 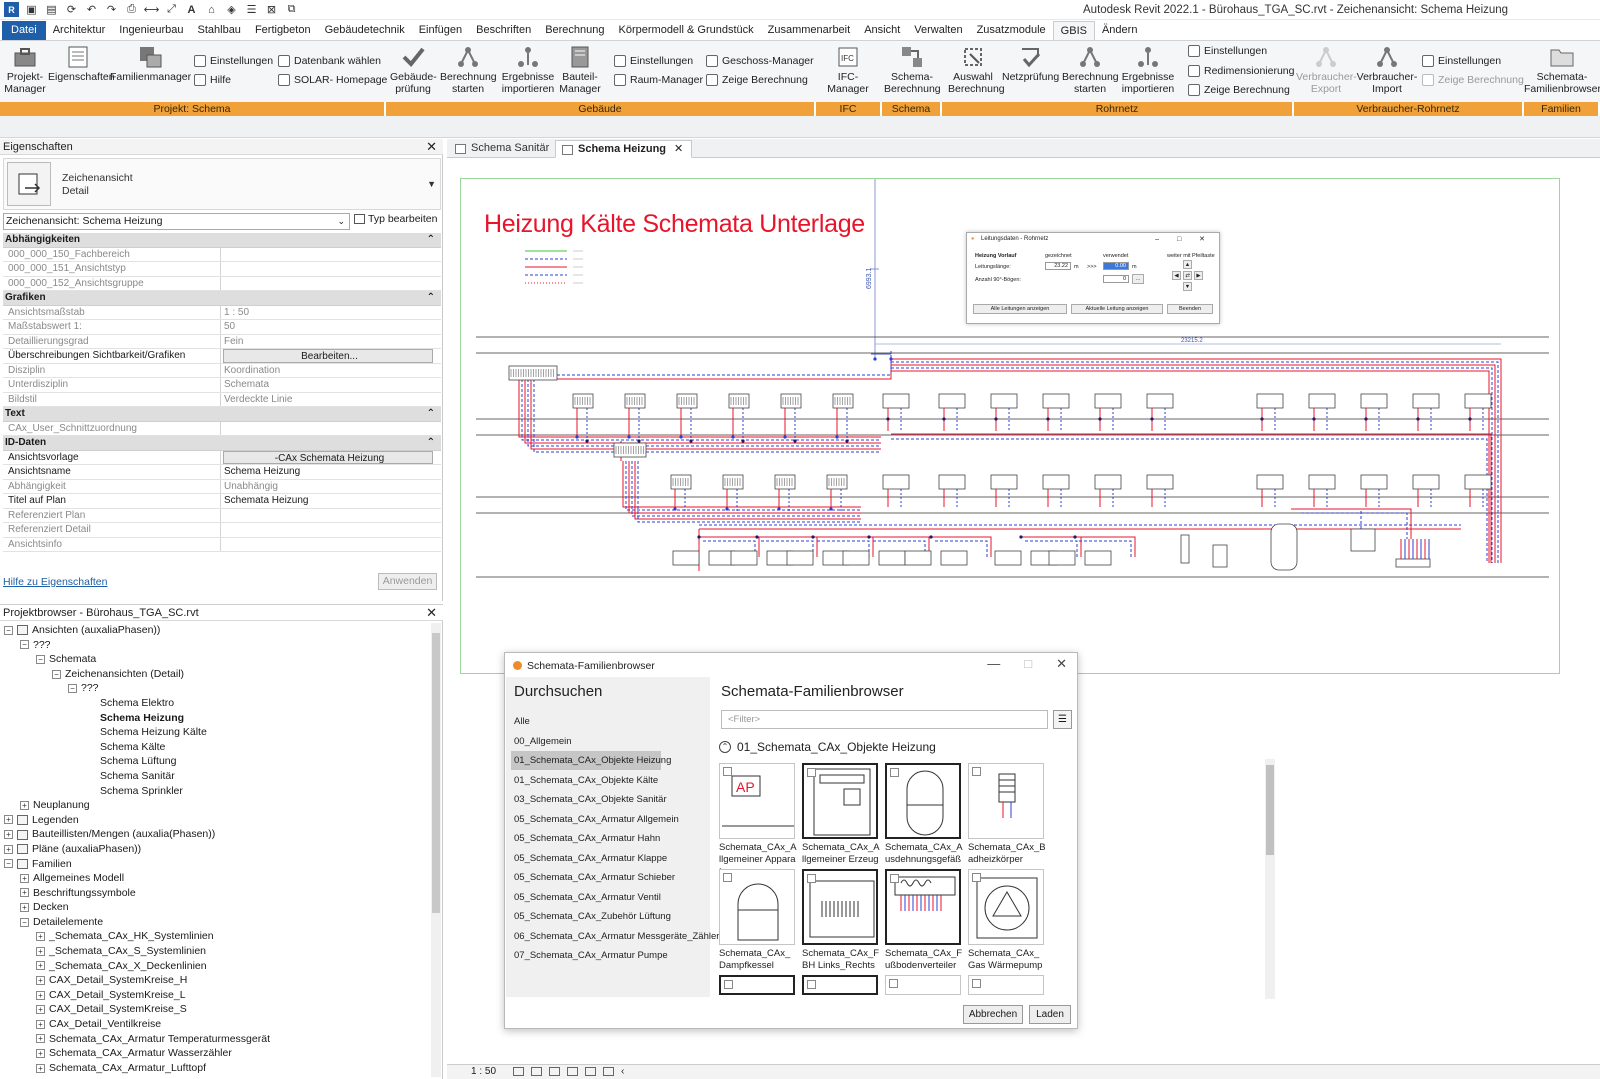 I want to click on arrow-right-icon: ▶, so click(x=1198, y=275).